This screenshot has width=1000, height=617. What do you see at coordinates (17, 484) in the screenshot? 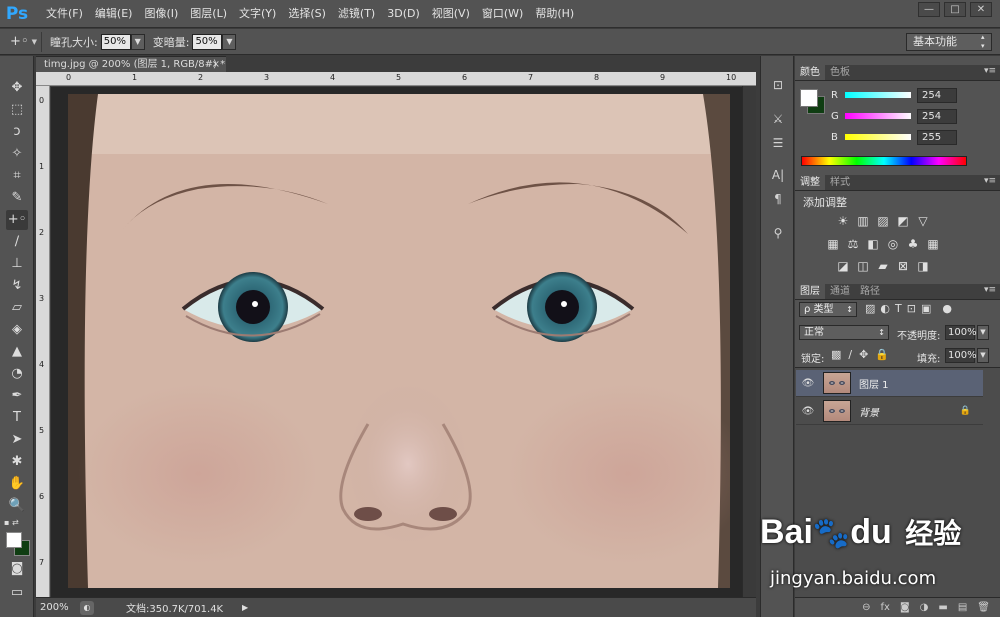
I see `hand-tool-icon: ✋` at bounding box center [17, 484].